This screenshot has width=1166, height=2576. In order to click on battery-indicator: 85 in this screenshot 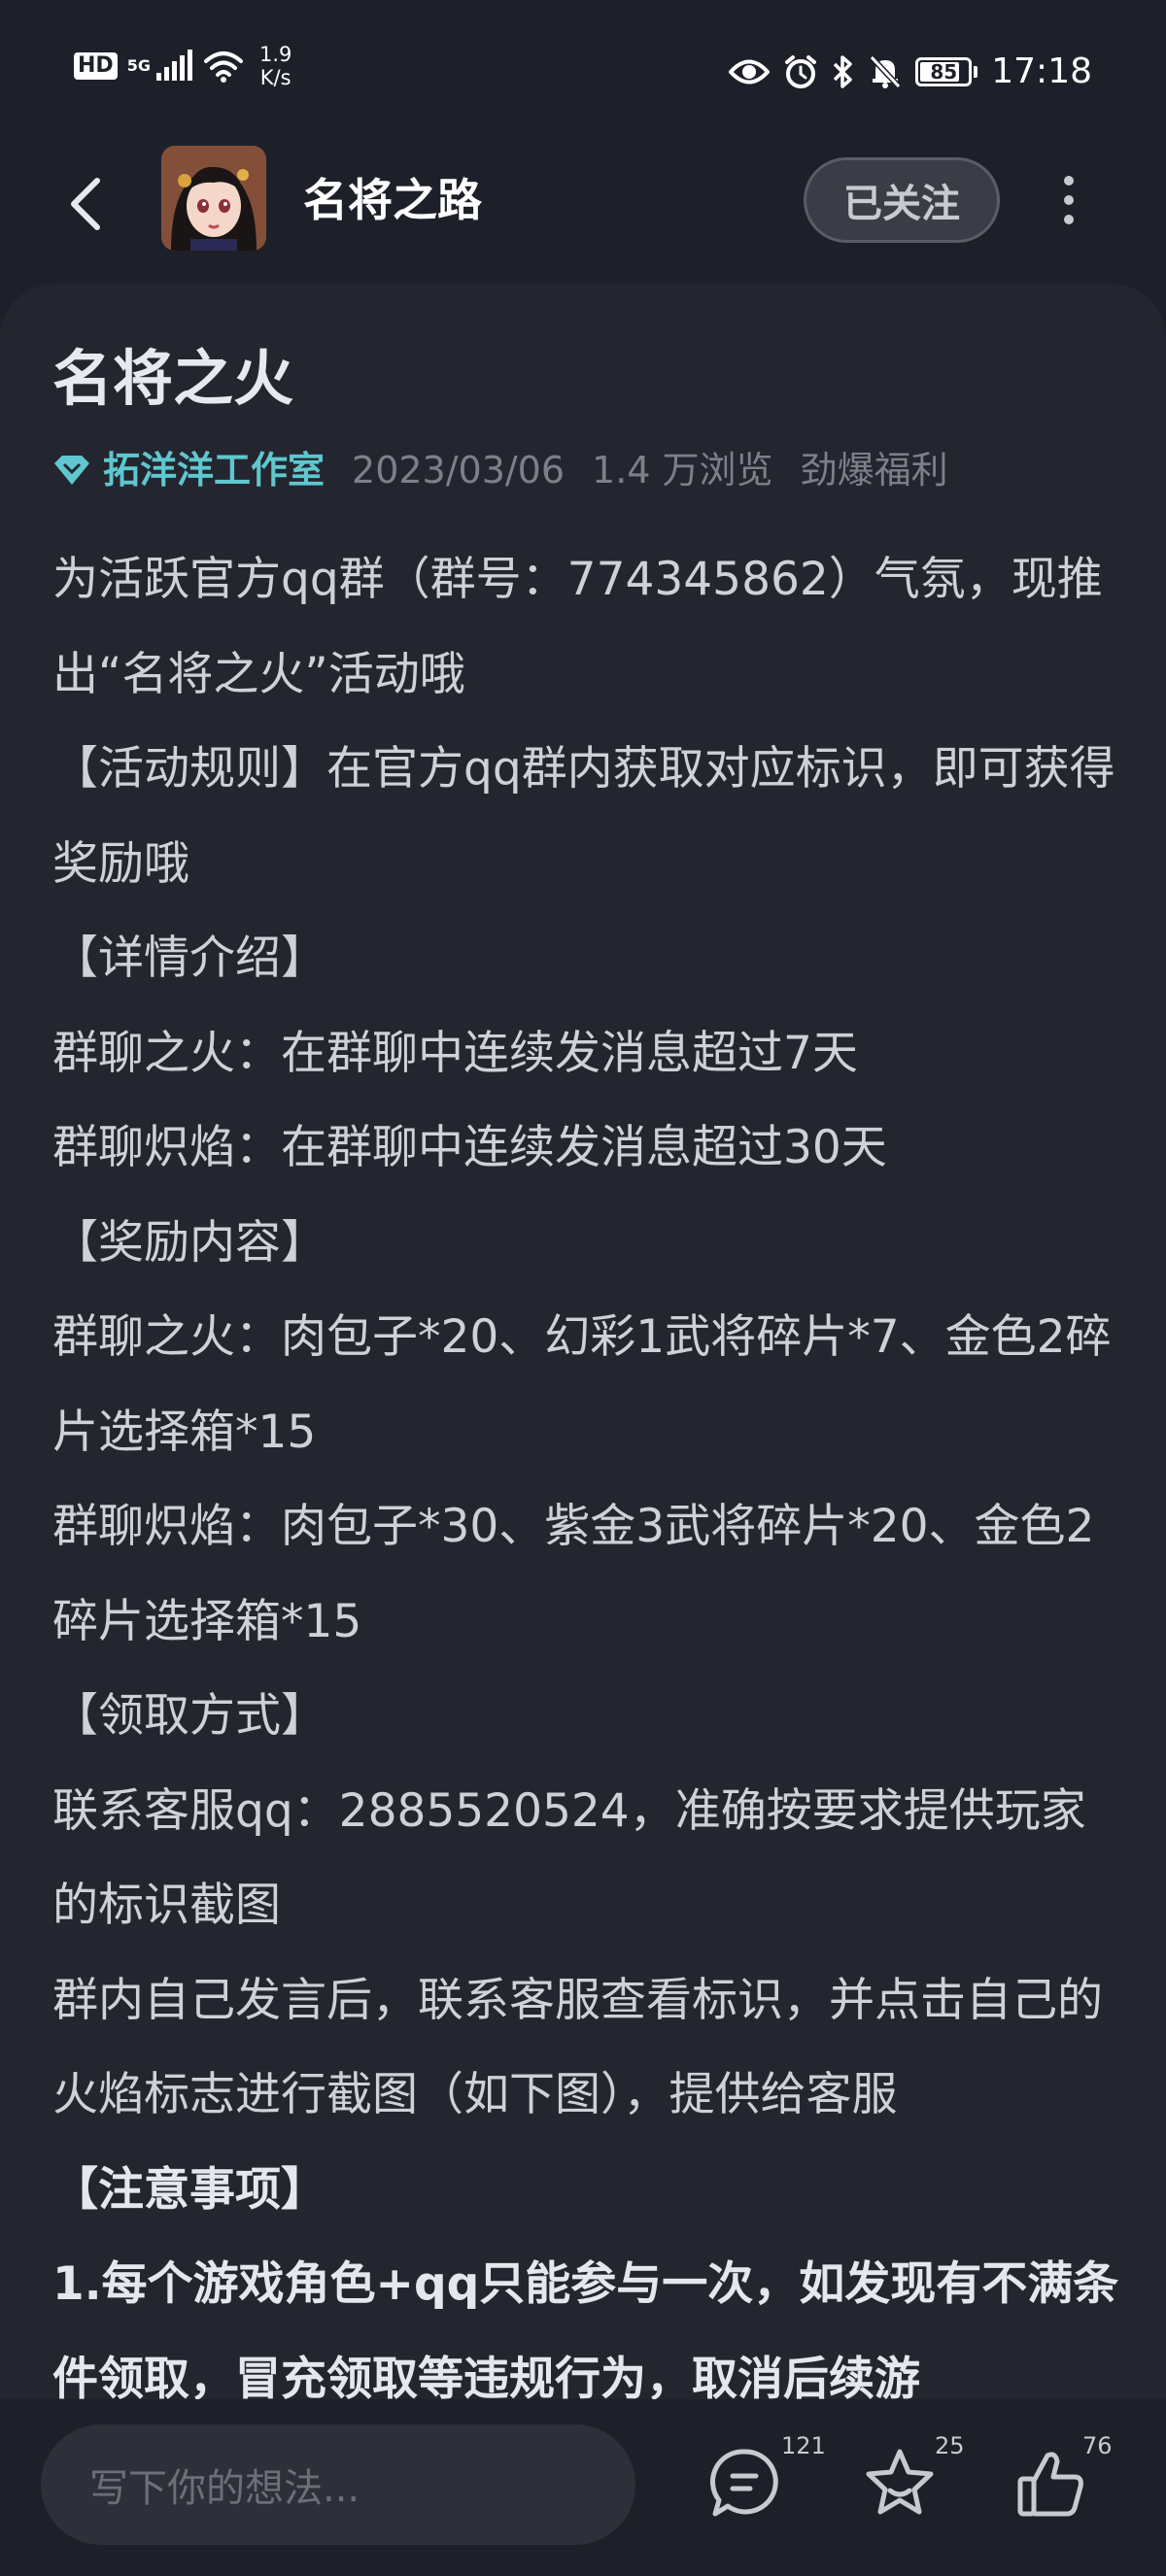, I will do `click(946, 71)`.